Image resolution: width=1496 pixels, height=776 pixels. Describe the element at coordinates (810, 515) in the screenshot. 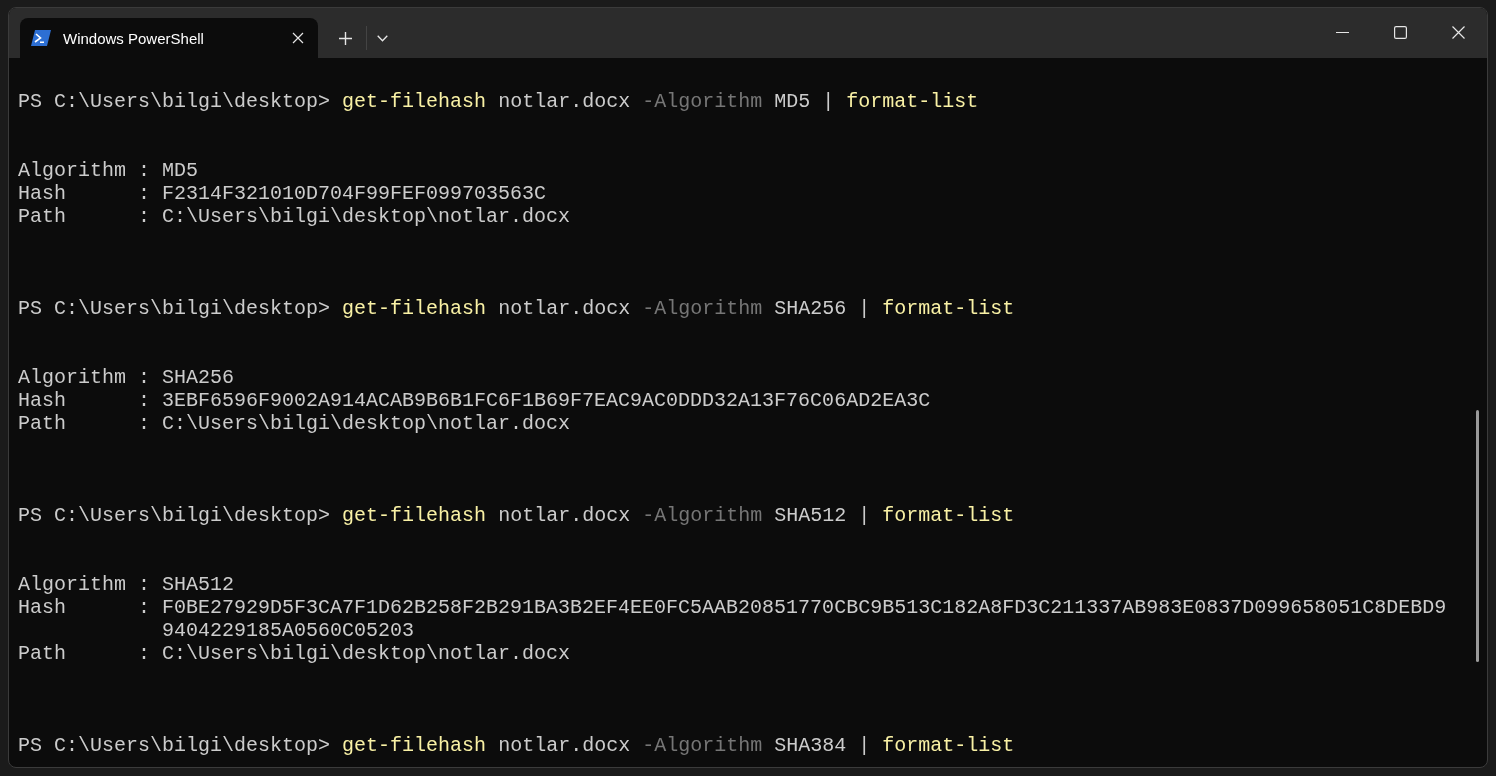

I see `argument-text: SHA512` at that location.